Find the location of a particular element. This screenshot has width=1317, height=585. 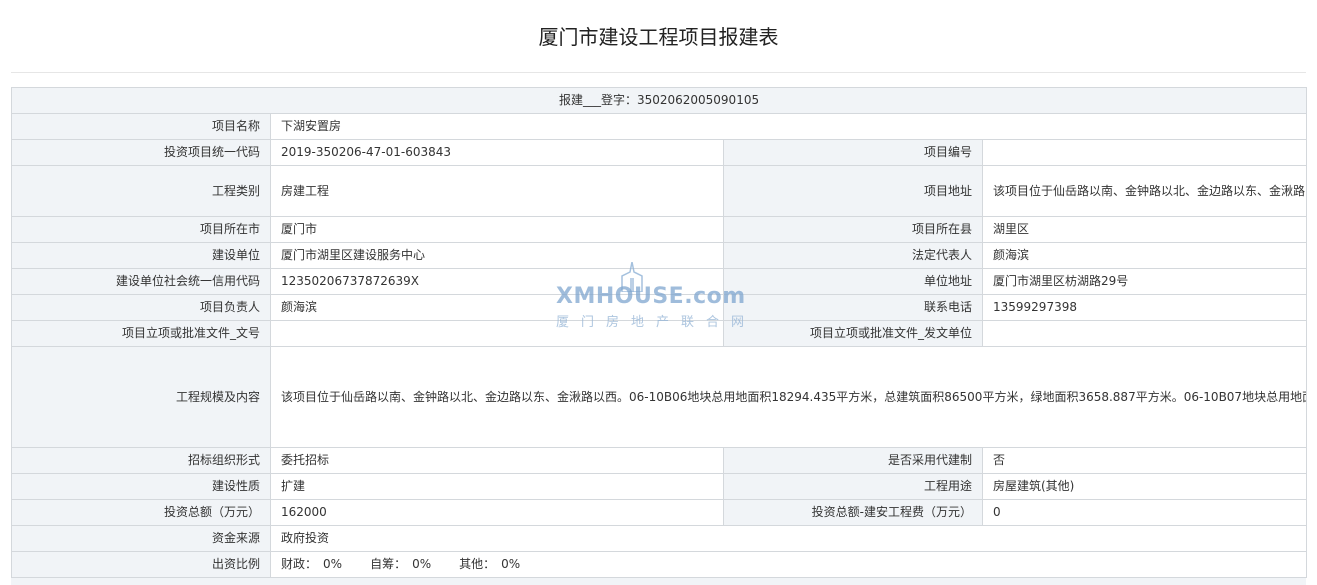

unit-address-value: 厦门市湖里区枋湖路29号 is located at coordinates (1144, 281).